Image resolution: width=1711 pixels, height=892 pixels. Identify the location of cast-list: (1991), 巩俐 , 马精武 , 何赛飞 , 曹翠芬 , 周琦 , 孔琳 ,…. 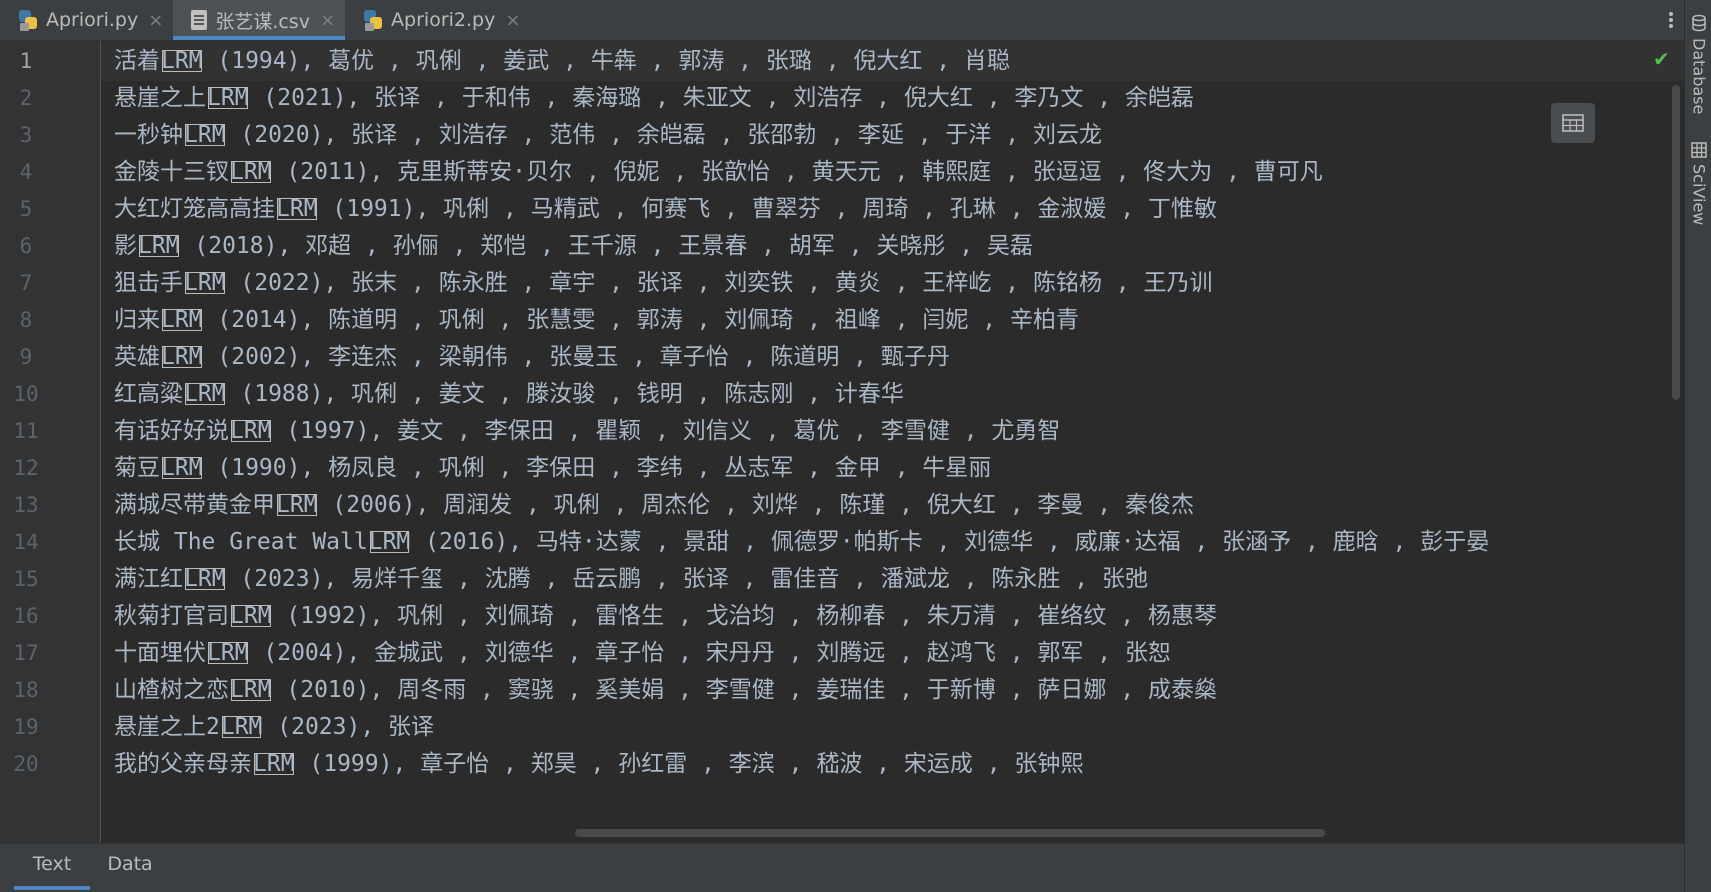
(767, 209).